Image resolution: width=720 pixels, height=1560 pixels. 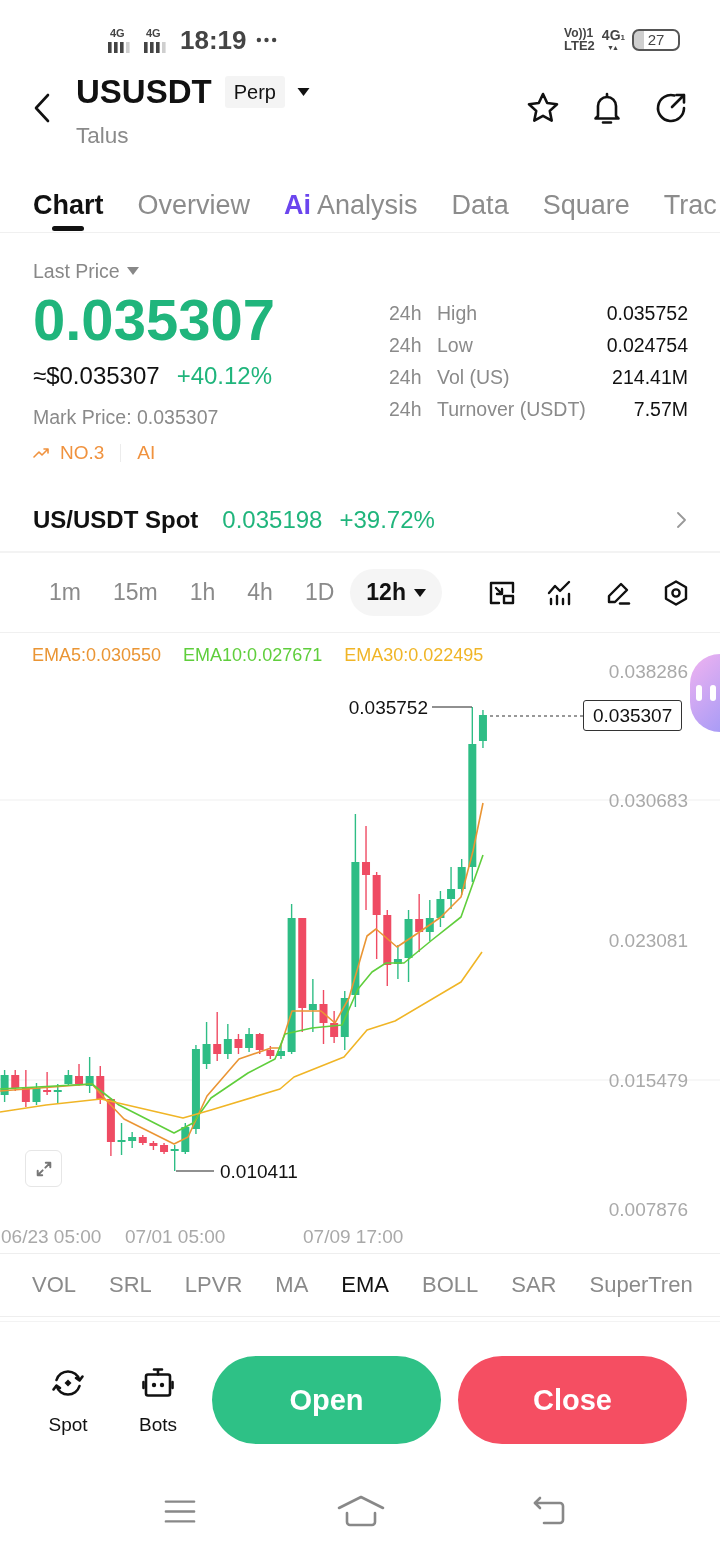 I want to click on stat-label: High, so click(x=458, y=313).